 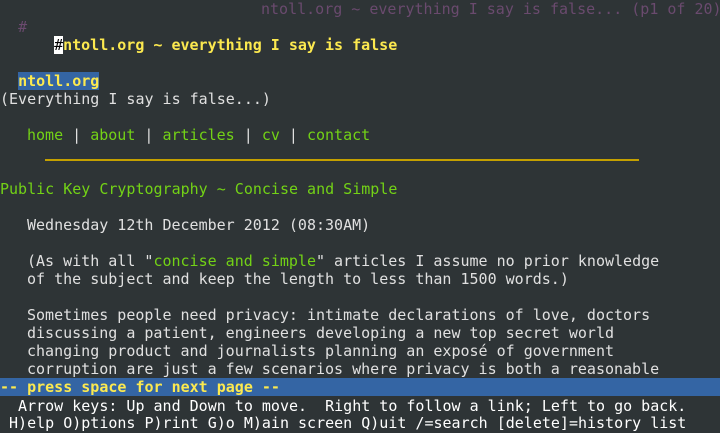 What do you see at coordinates (59, 81) in the screenshot?
I see `site-name-link: ntoll.org` at bounding box center [59, 81].